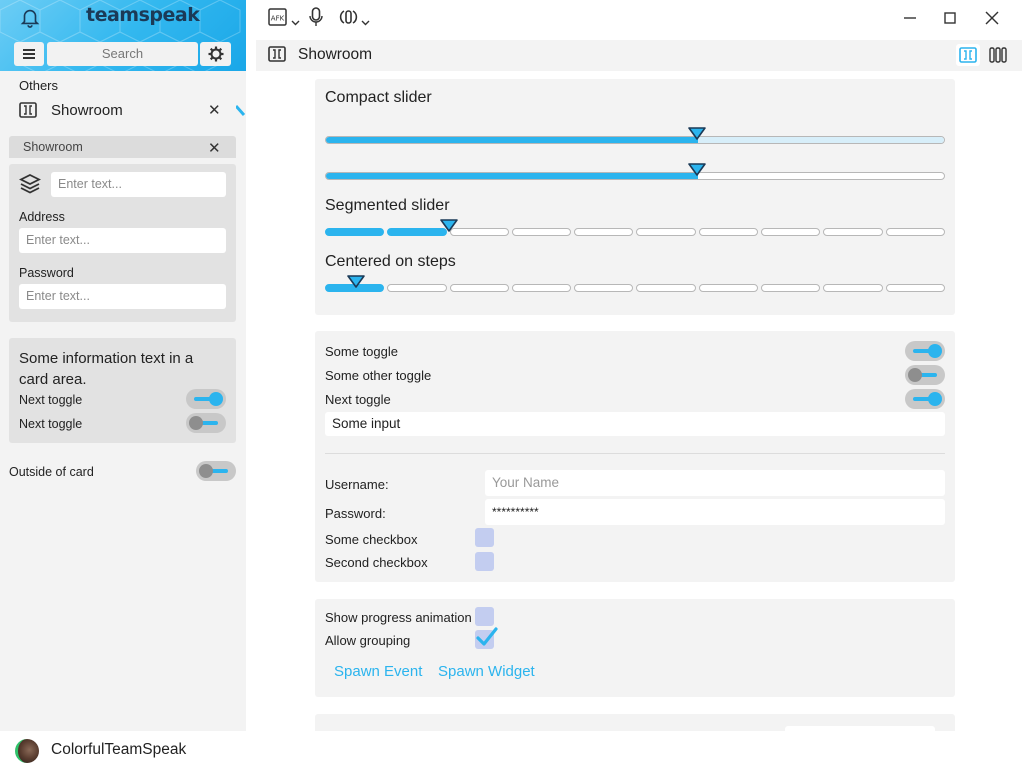  Describe the element at coordinates (486, 638) in the screenshot. I see `checkbox-checked` at that location.